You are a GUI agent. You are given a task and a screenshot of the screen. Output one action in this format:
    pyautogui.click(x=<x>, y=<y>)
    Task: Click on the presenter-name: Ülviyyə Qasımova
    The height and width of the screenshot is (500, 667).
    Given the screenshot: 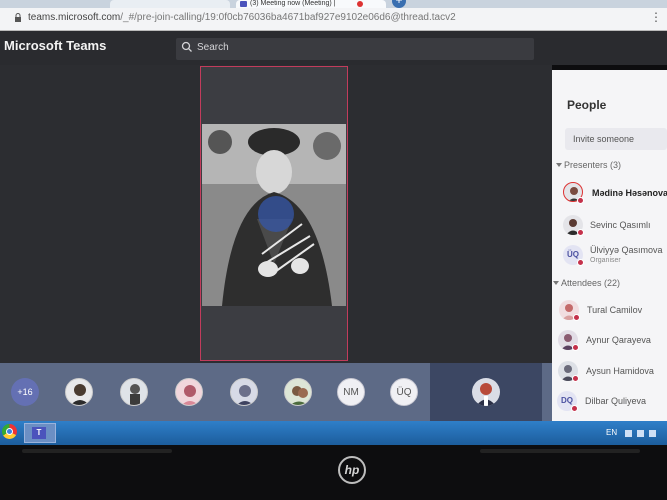 What is the action you would take?
    pyautogui.click(x=626, y=250)
    